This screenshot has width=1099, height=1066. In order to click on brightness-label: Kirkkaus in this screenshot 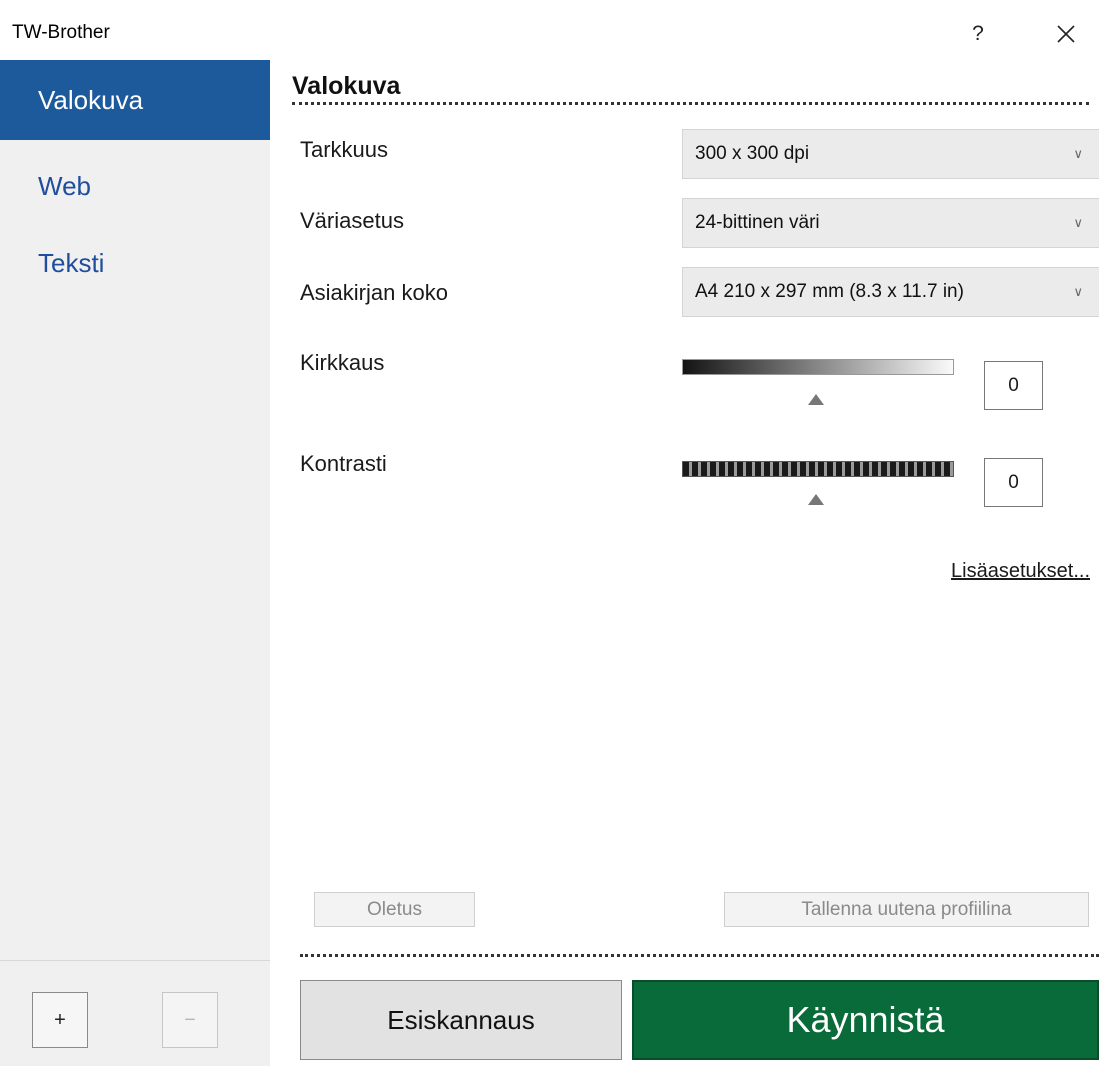, I will do `click(342, 362)`.